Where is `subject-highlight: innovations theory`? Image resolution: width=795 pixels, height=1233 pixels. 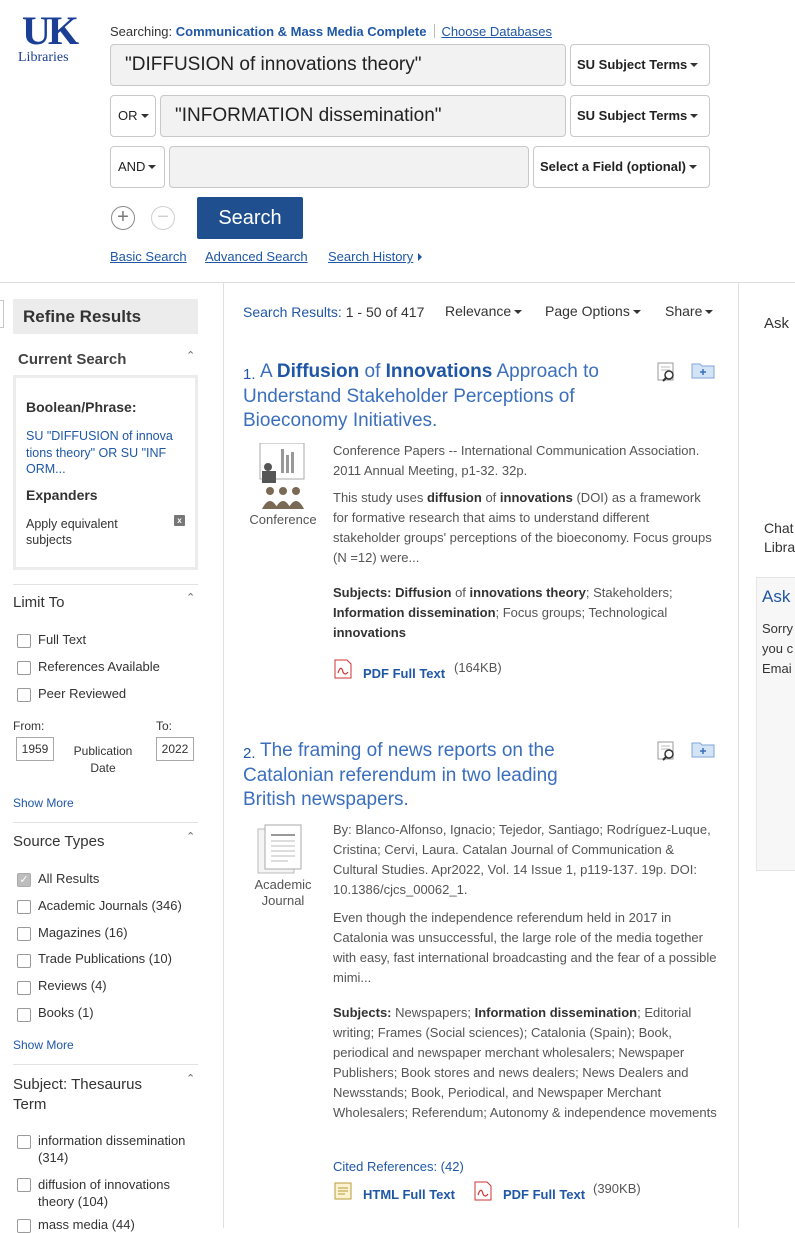
subject-highlight: innovations theory is located at coordinates (528, 592).